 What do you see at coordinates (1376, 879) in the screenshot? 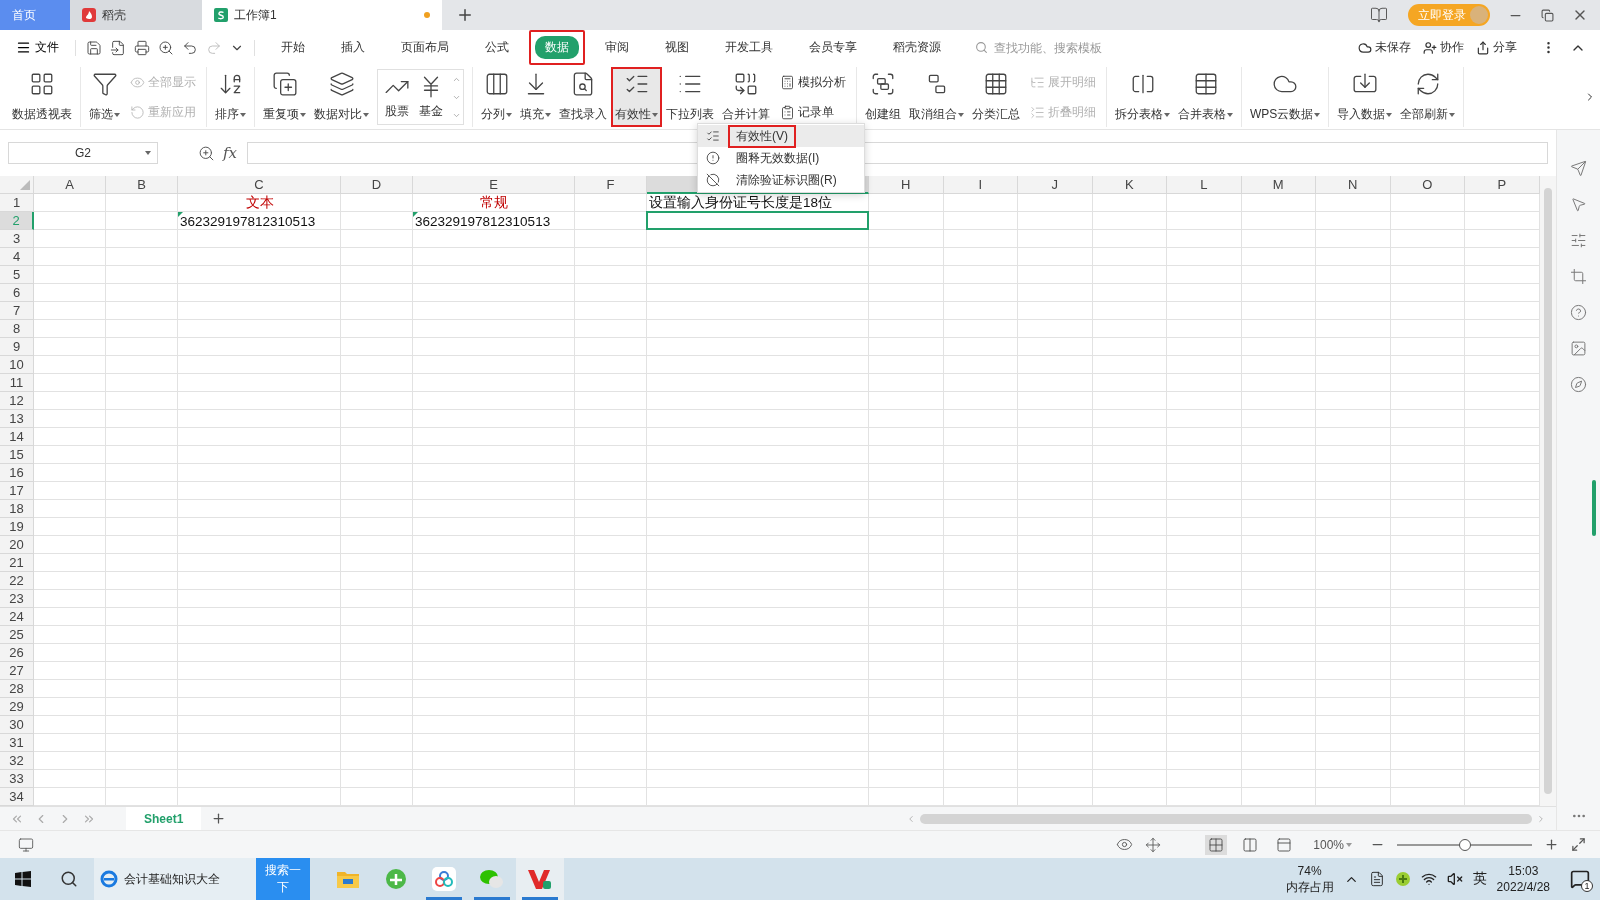
I see `document-icon` at bounding box center [1376, 879].